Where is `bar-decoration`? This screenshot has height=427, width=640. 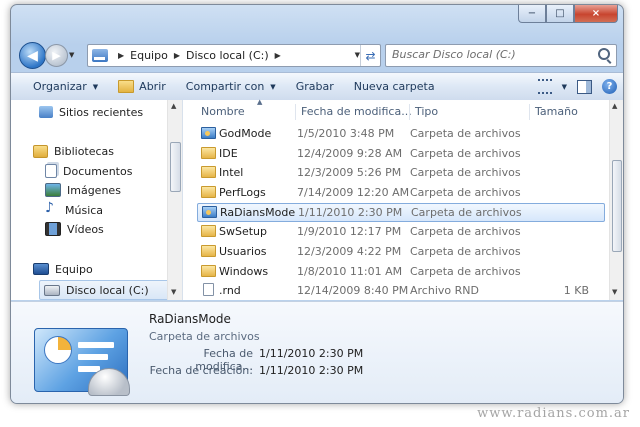 bar-decoration is located at coordinates (96, 345).